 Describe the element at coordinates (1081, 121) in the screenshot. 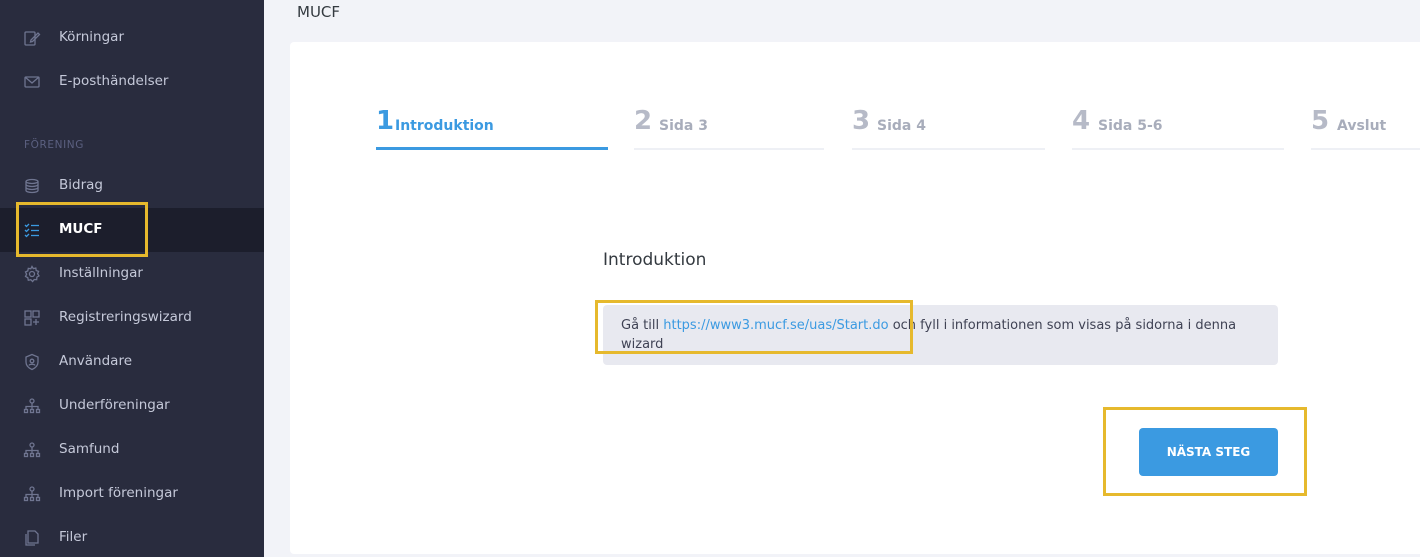

I see `step-number: 4` at that location.